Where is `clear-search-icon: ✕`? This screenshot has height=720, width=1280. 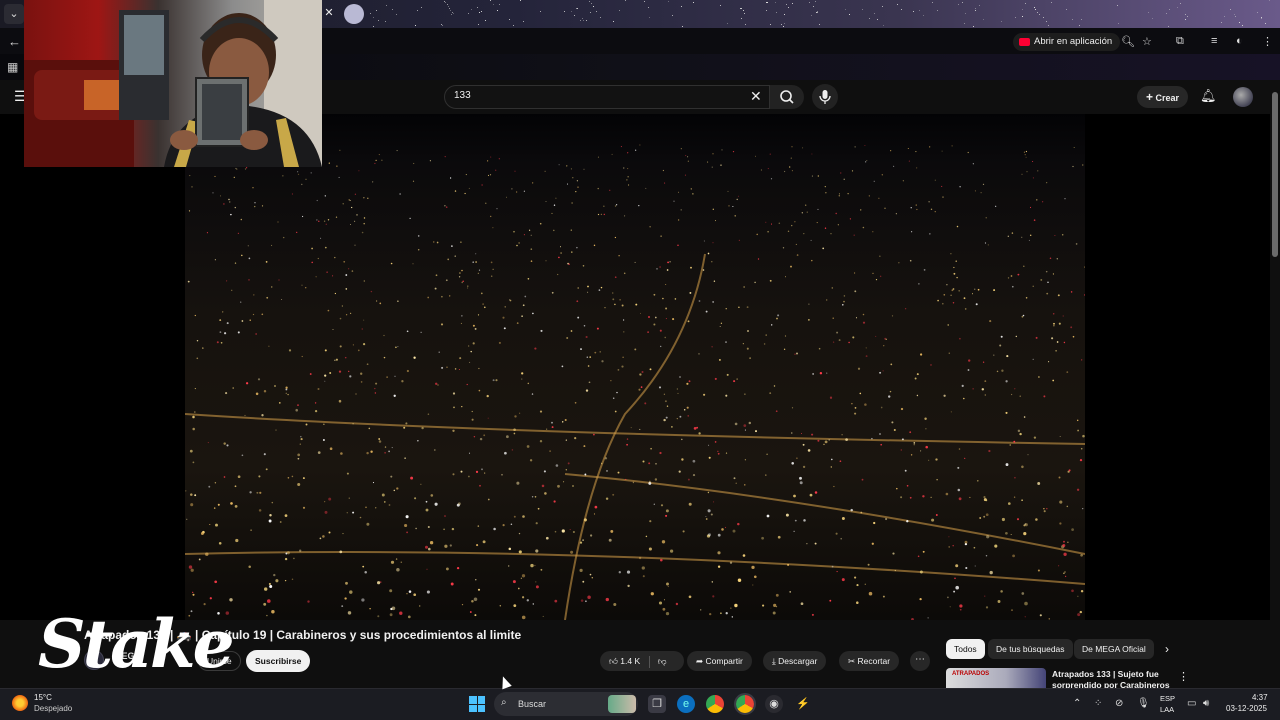
clear-search-icon: ✕ is located at coordinates (756, 96).